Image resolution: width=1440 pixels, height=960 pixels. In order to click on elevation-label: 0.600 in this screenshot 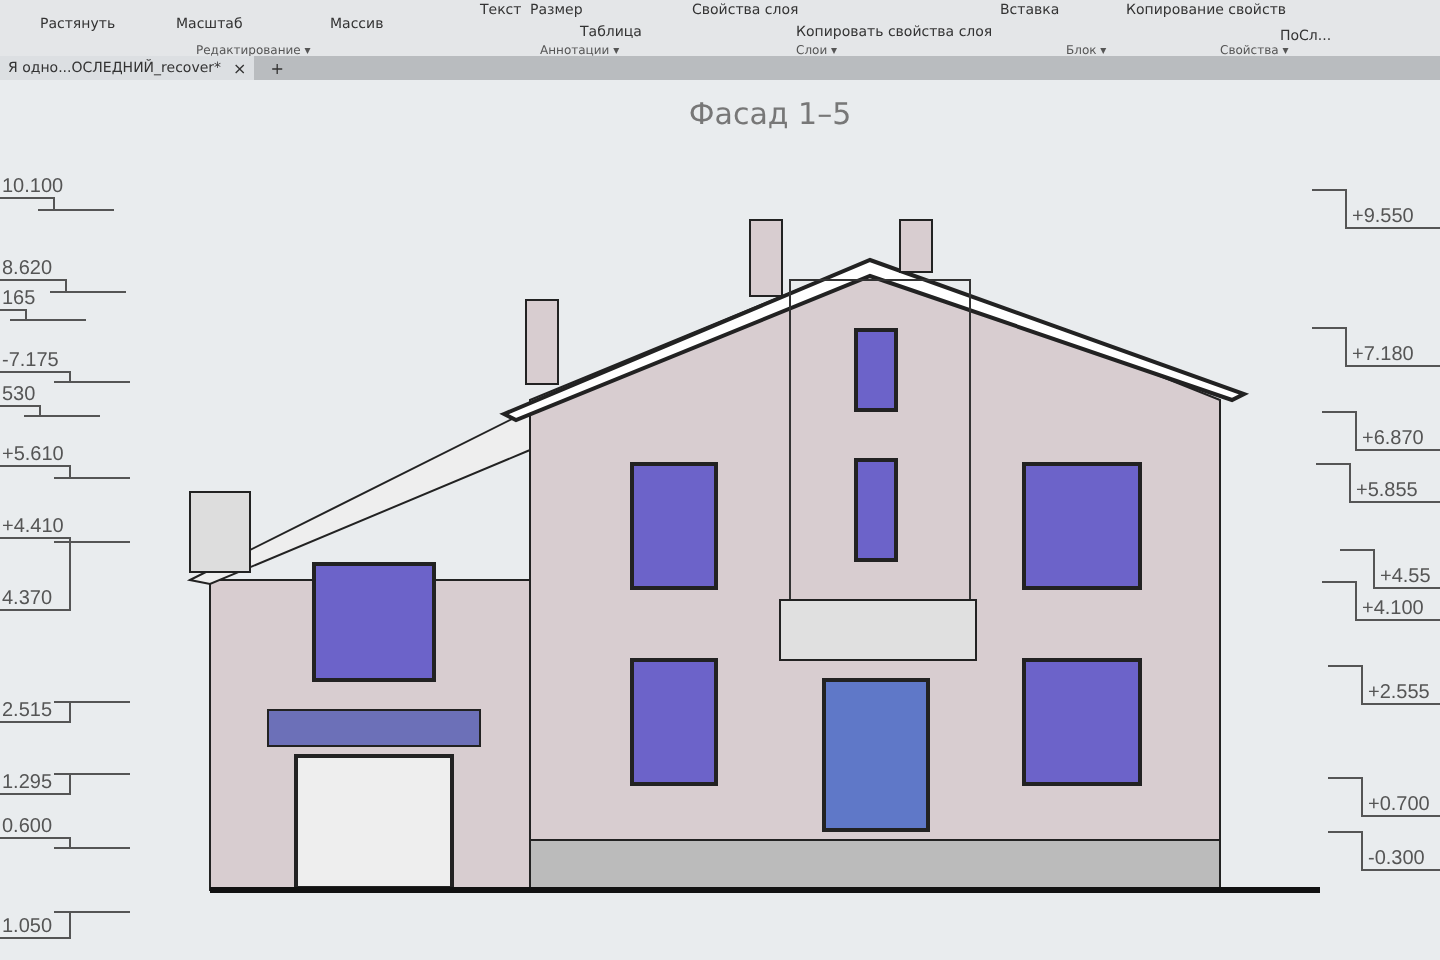, I will do `click(27, 827)`.